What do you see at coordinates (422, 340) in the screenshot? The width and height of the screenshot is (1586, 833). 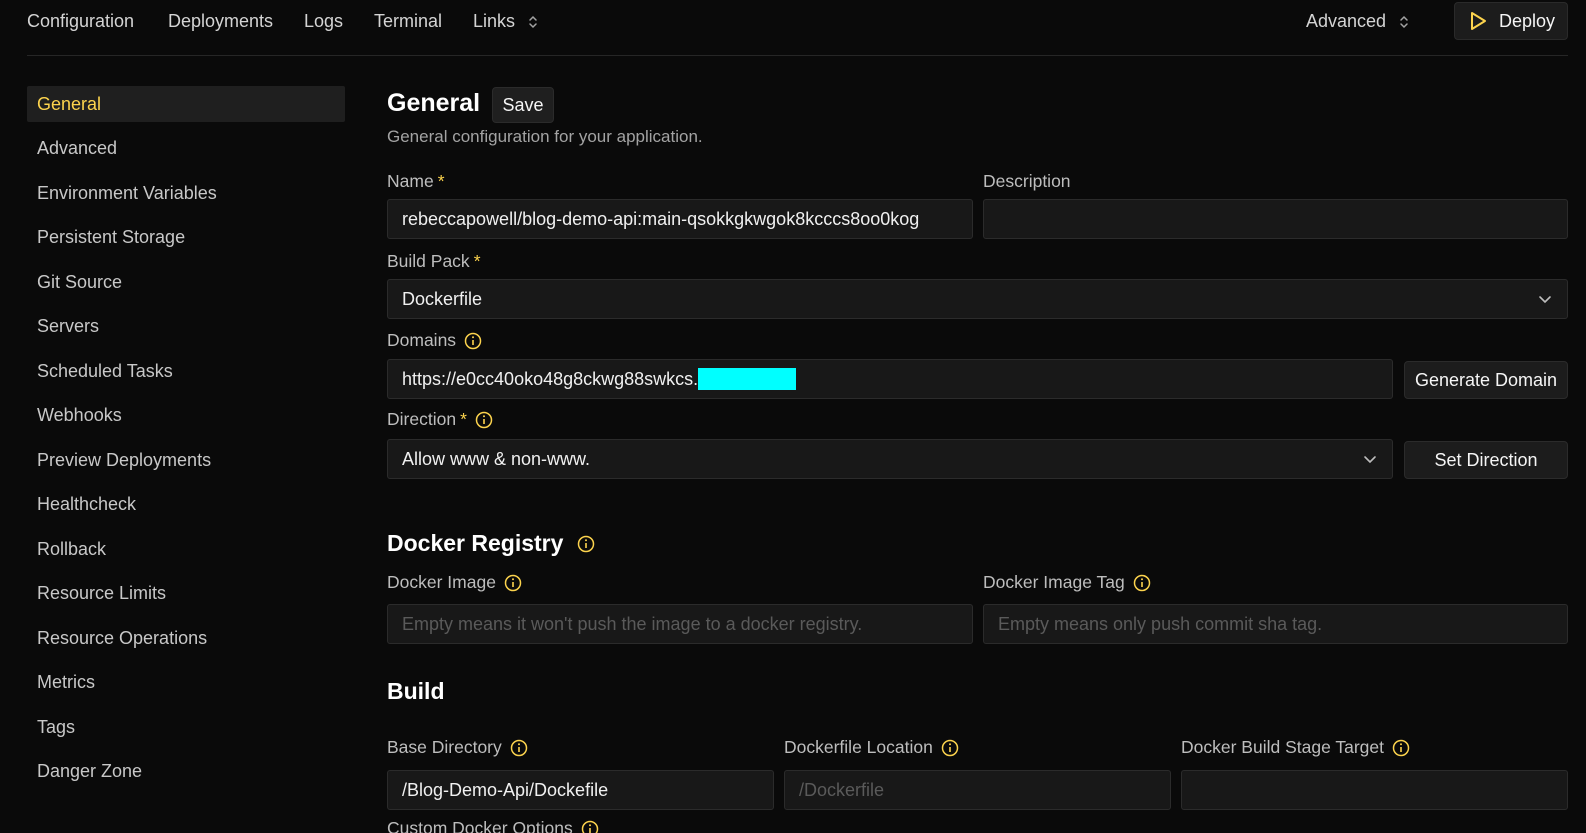 I see `domains-label-text: Domains` at bounding box center [422, 340].